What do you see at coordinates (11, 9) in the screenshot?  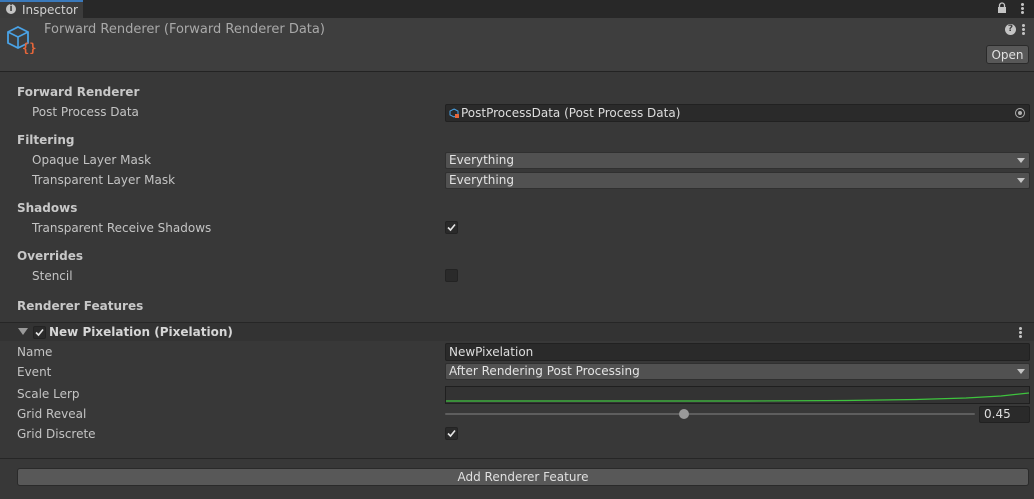 I see `info-icon: i` at bounding box center [11, 9].